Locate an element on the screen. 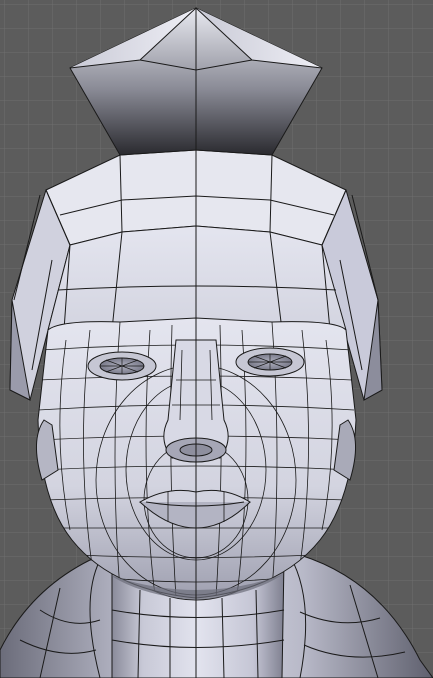 The width and height of the screenshot is (433, 678). mesh-eye-right is located at coordinates (270, 362).